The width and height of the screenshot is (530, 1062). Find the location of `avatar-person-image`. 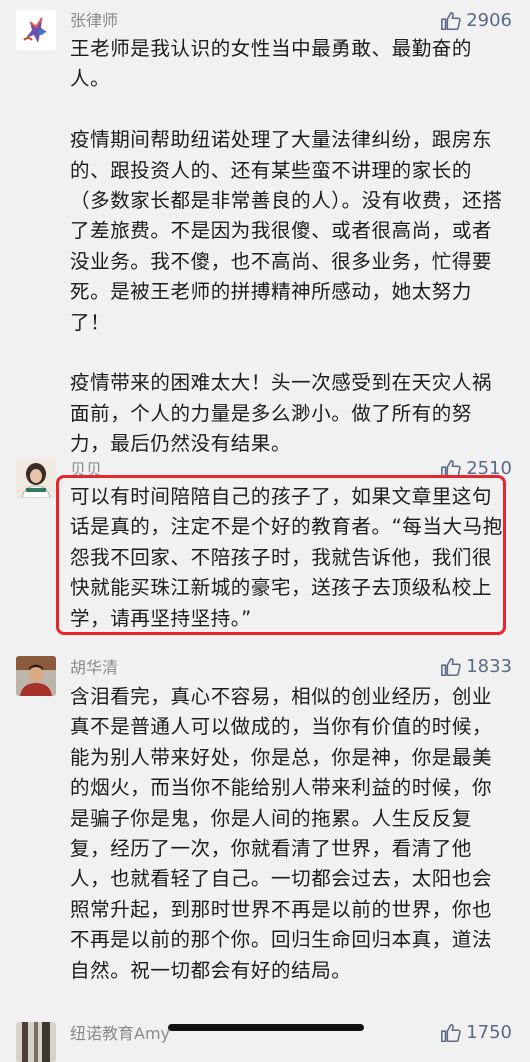

avatar-person-image is located at coordinates (36, 1042).